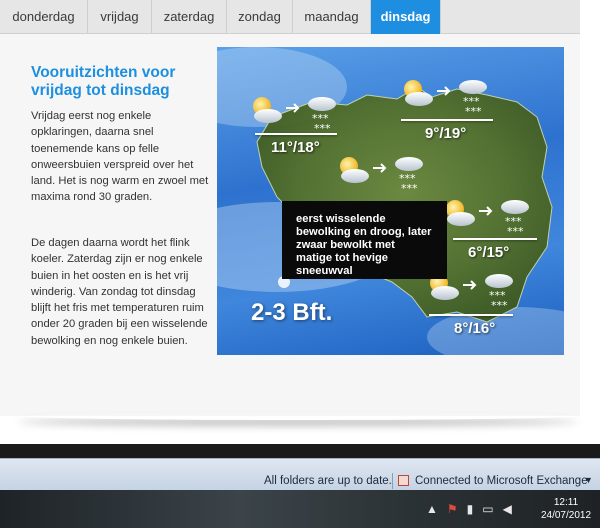  Describe the element at coordinates (507, 509) in the screenshot. I see `volume-icon: ◀` at that location.